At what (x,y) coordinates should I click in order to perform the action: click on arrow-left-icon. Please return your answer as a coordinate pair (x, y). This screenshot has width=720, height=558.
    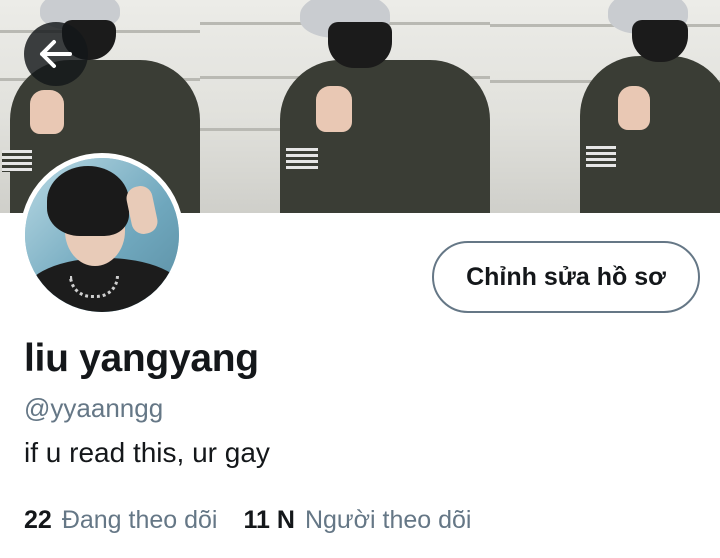
    Looking at the image, I should click on (56, 54).